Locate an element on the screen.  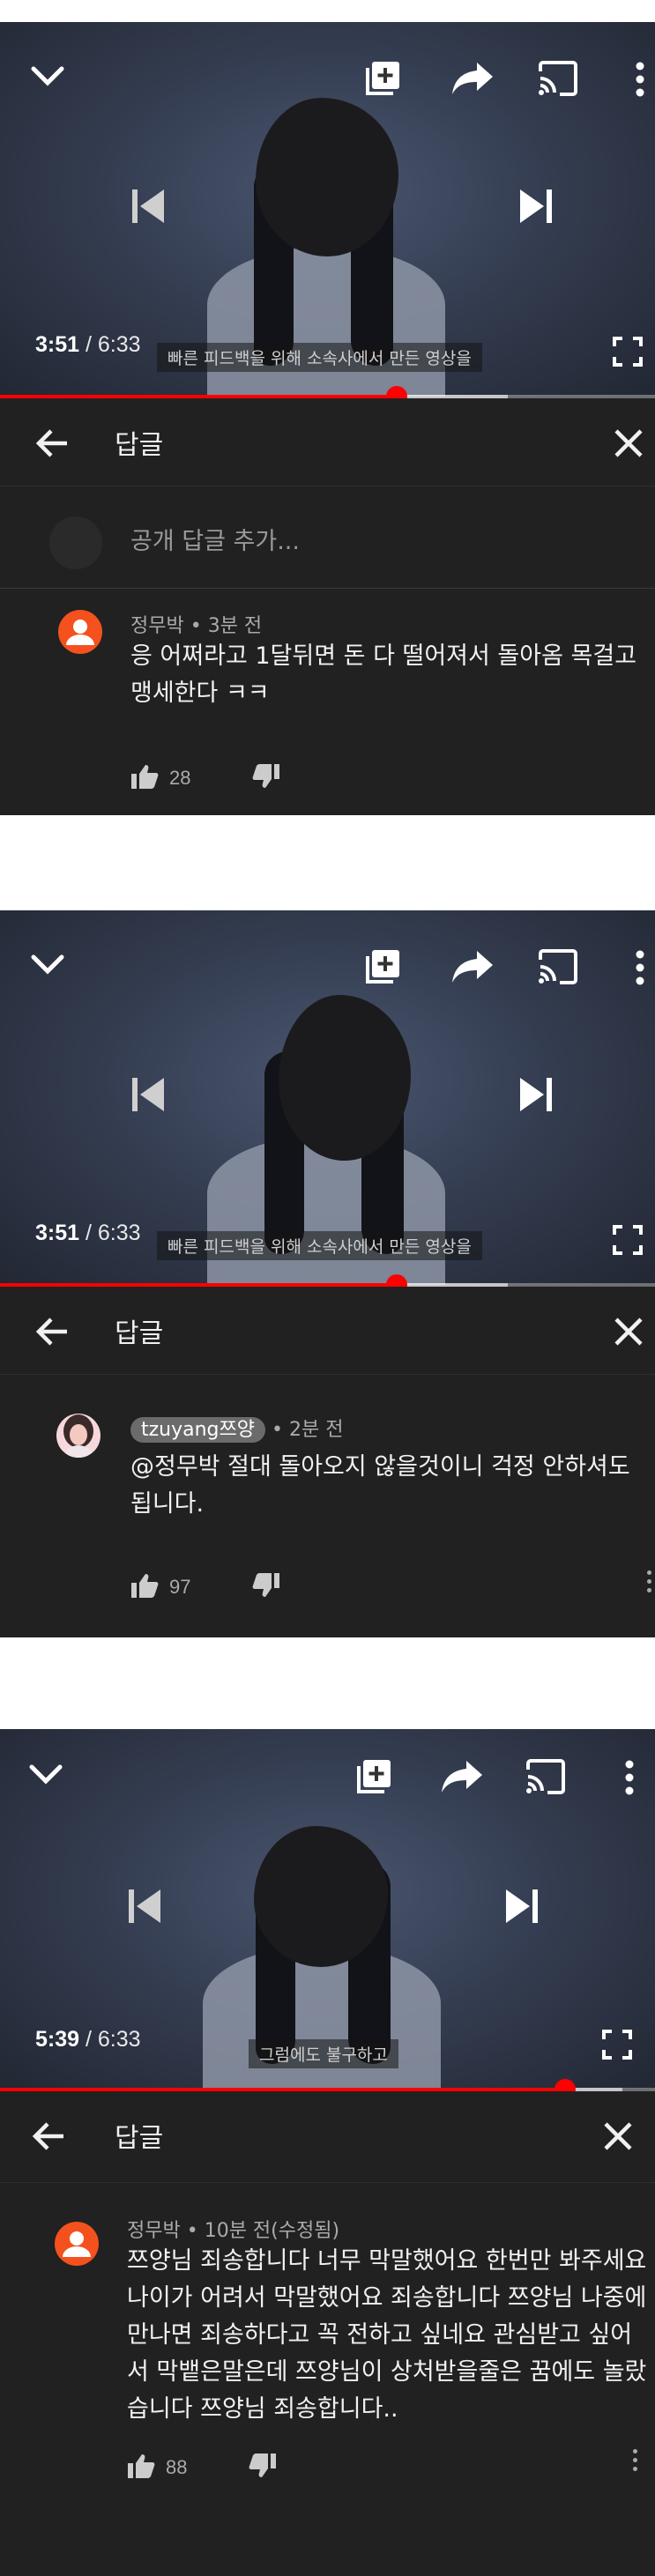
comment-meta: tzuyang쯔양 • 2분 전 is located at coordinates (237, 1428).